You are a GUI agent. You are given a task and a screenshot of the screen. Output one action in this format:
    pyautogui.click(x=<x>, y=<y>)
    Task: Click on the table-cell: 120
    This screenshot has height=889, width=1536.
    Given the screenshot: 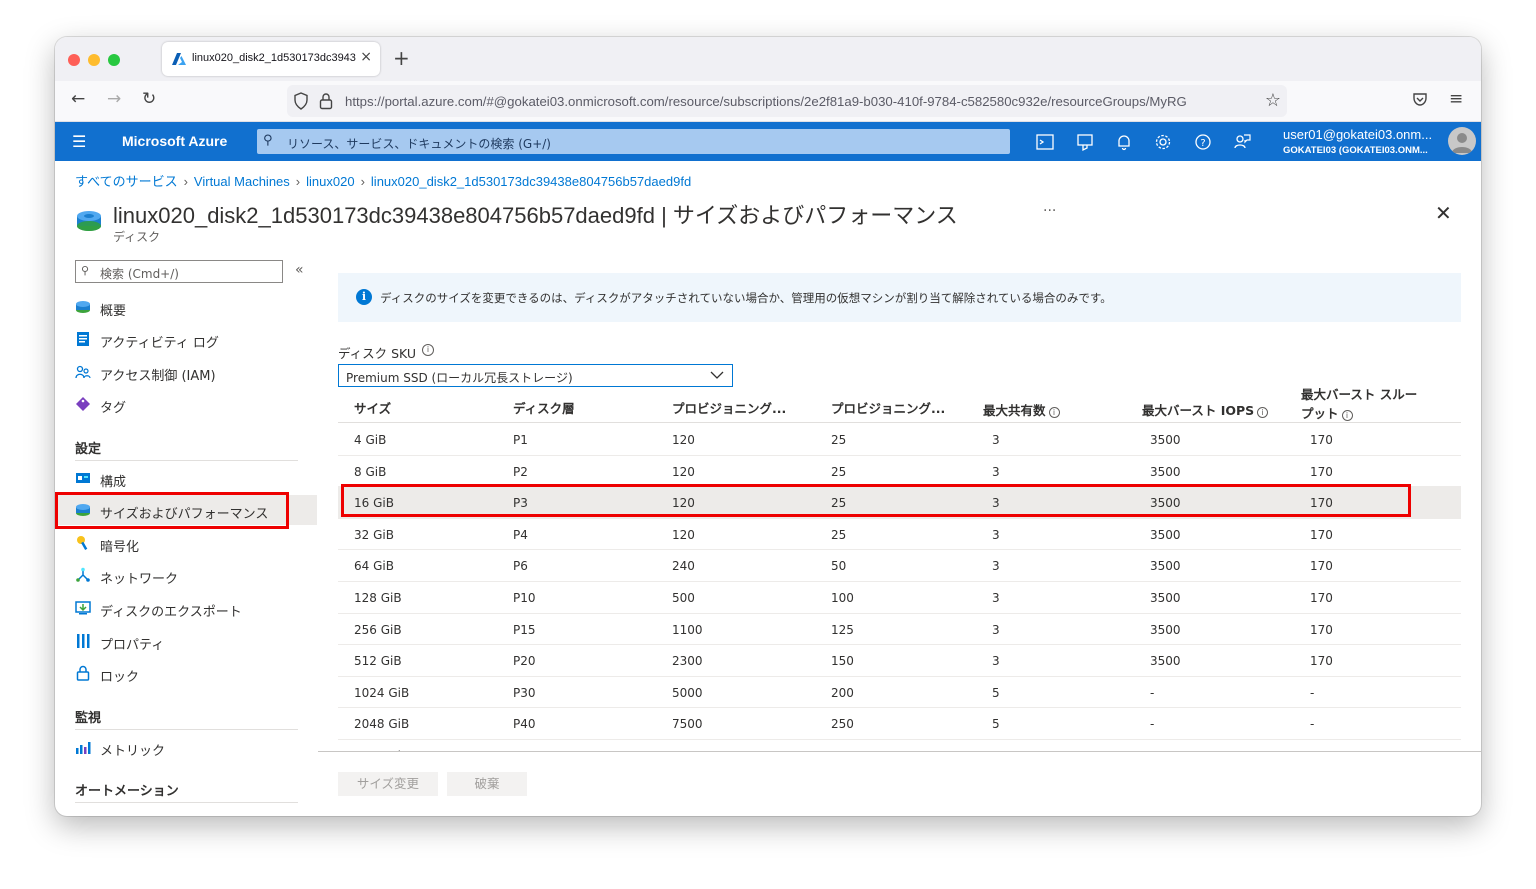 What is the action you would take?
    pyautogui.click(x=683, y=440)
    